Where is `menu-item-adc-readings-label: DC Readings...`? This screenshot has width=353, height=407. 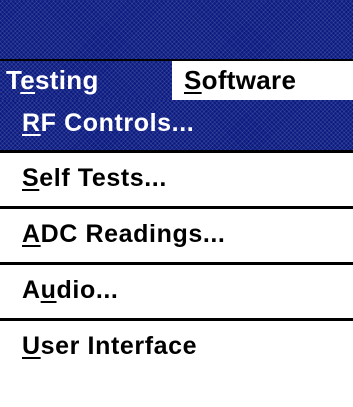 menu-item-adc-readings-label: DC Readings... is located at coordinates (133, 234).